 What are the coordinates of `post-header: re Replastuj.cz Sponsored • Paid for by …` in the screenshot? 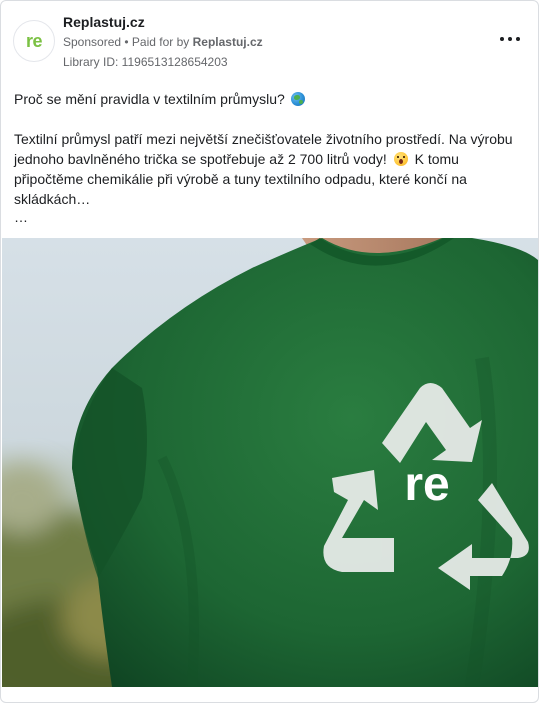 It's located at (269, 40).